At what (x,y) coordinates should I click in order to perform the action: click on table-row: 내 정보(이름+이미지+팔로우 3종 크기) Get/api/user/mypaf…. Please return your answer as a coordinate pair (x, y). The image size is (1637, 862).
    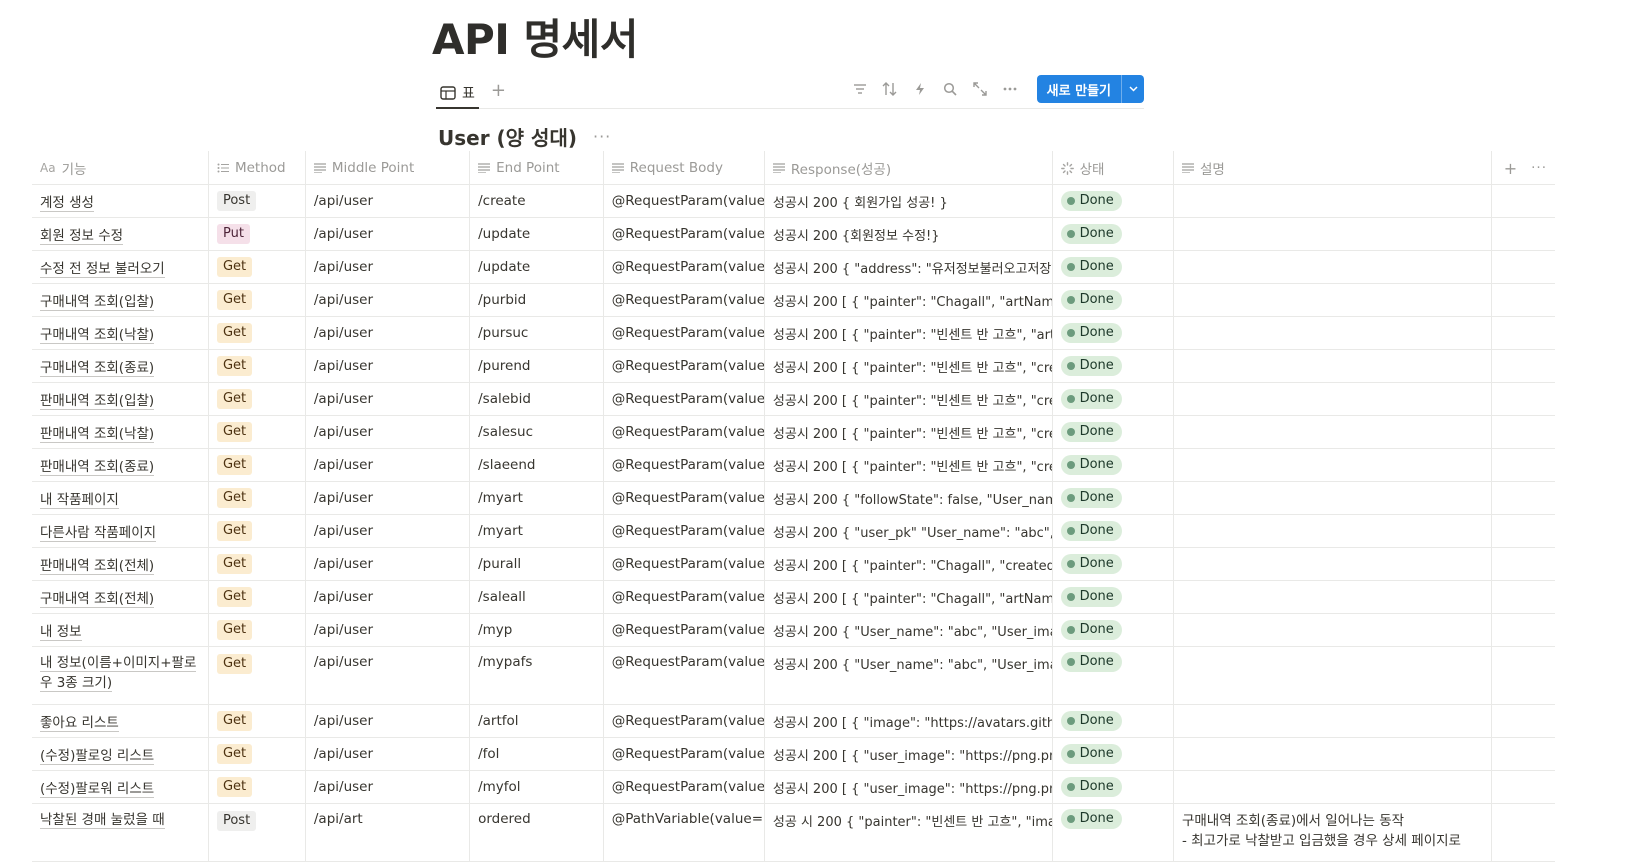
    Looking at the image, I should click on (793, 675).